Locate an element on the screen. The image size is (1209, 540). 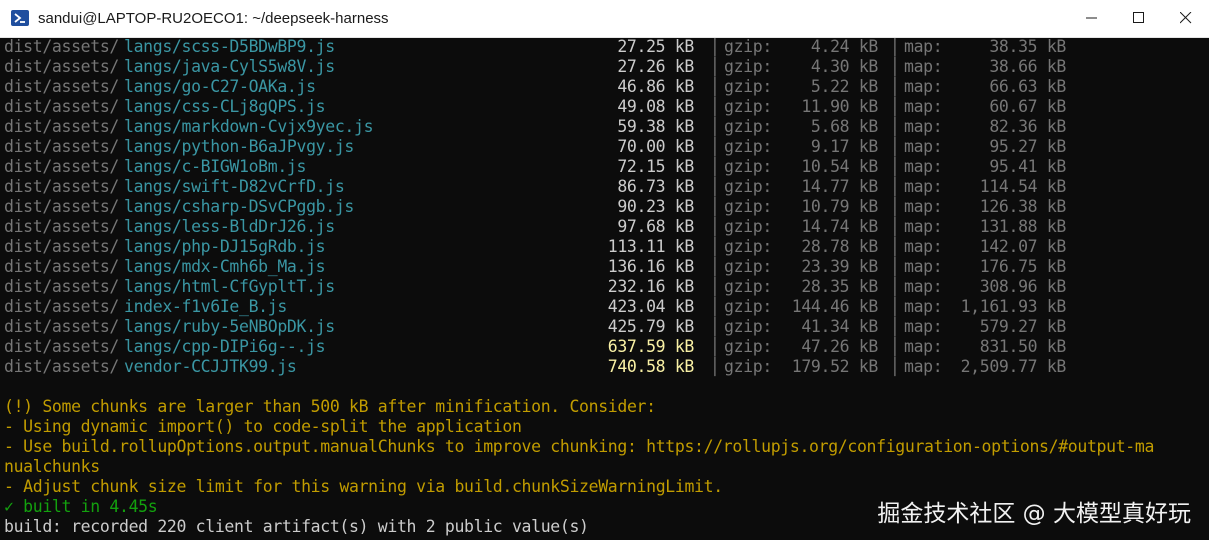
asset-size: 425.79 kB is located at coordinates (651, 326).